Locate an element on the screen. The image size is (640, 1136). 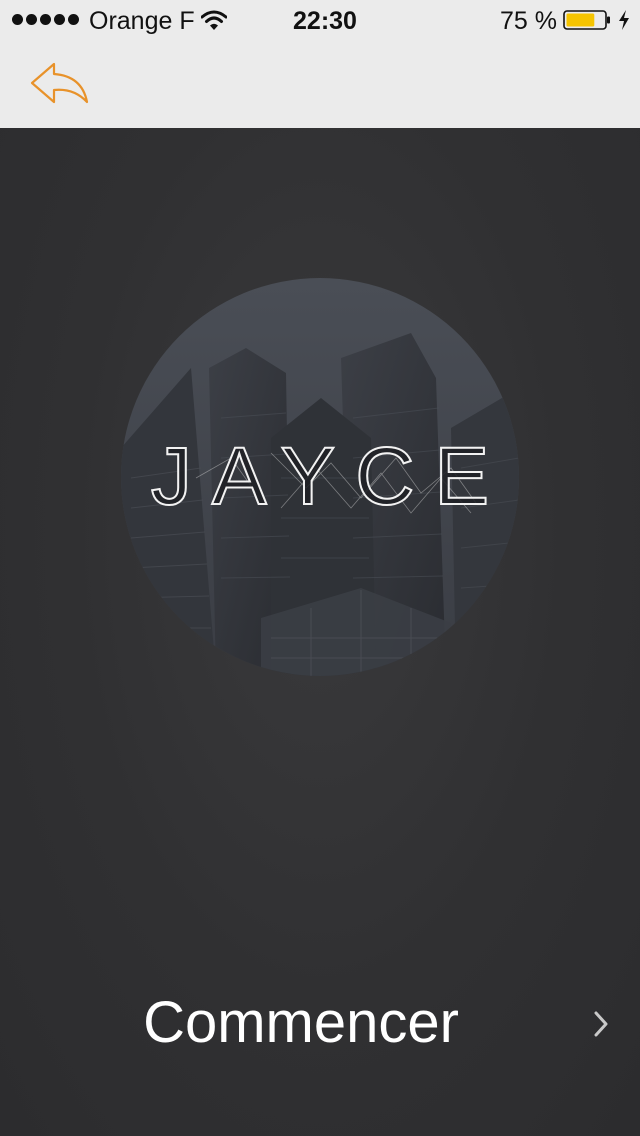
logo-text: JAYCE is located at coordinates (330, 476).